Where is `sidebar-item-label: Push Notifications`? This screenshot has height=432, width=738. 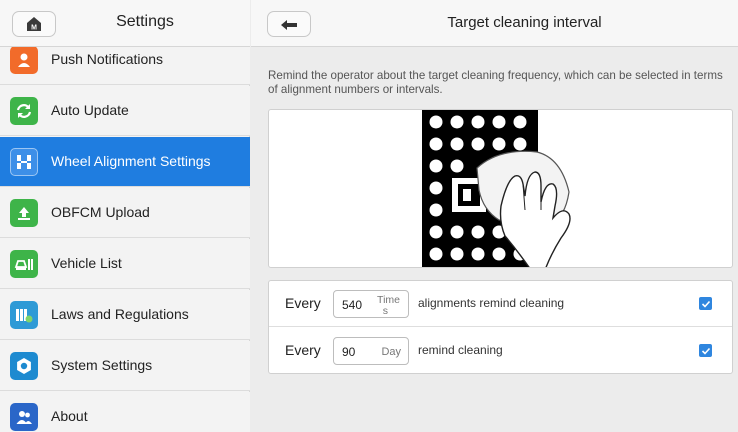
sidebar-item-label: Push Notifications is located at coordinates (107, 59).